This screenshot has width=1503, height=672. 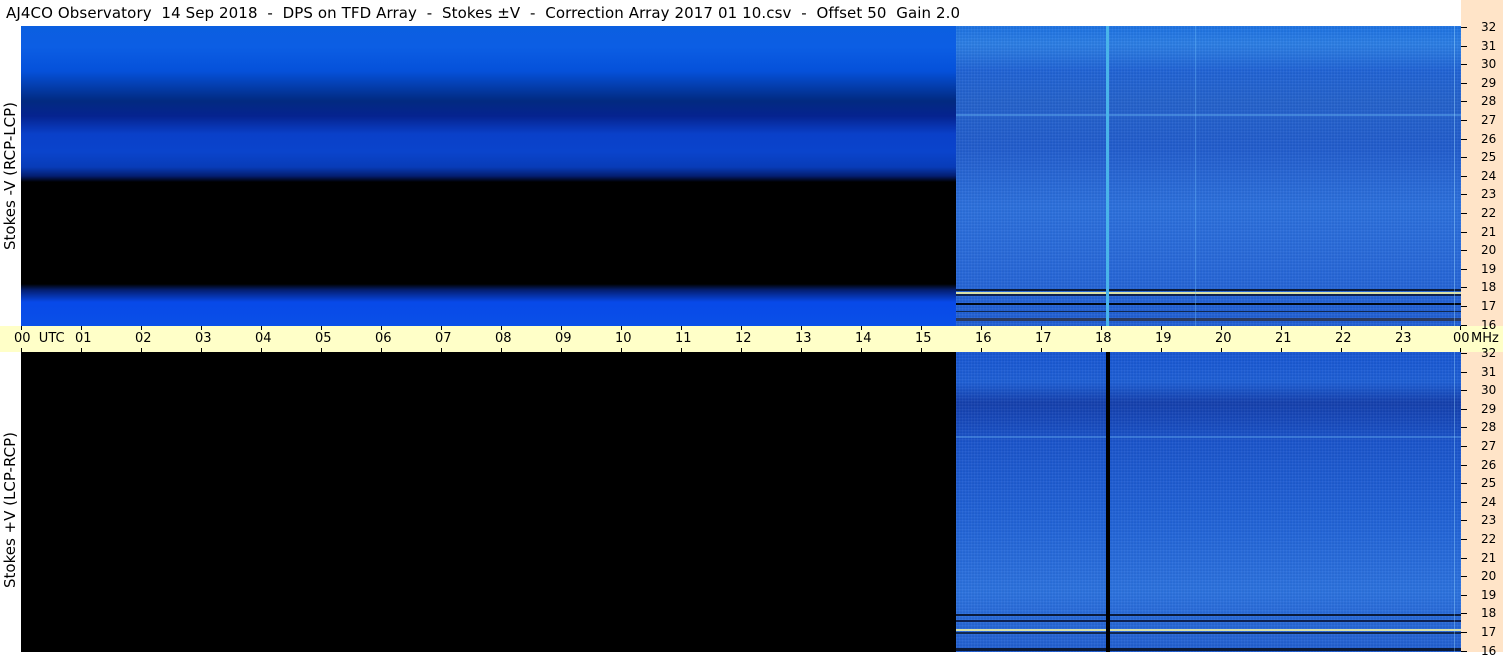 What do you see at coordinates (263, 338) in the screenshot?
I see `time-tick-label: 04` at bounding box center [263, 338].